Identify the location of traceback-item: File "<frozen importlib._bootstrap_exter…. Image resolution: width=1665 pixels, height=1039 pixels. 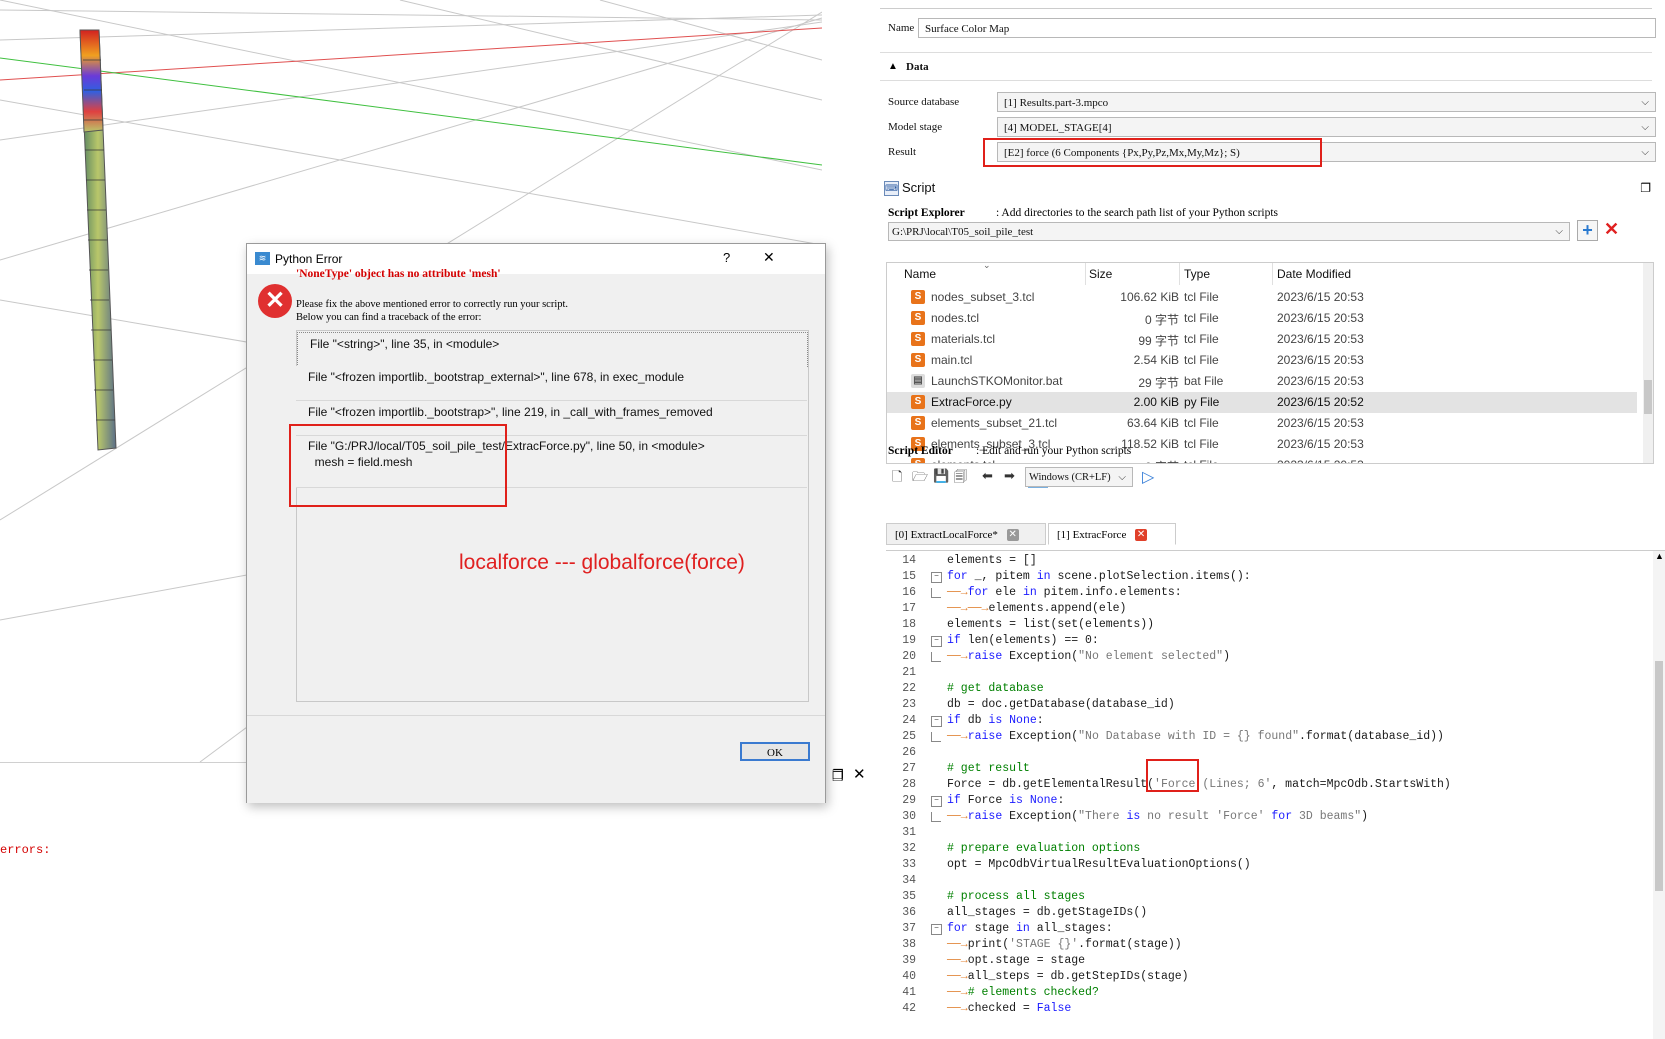
(551, 383).